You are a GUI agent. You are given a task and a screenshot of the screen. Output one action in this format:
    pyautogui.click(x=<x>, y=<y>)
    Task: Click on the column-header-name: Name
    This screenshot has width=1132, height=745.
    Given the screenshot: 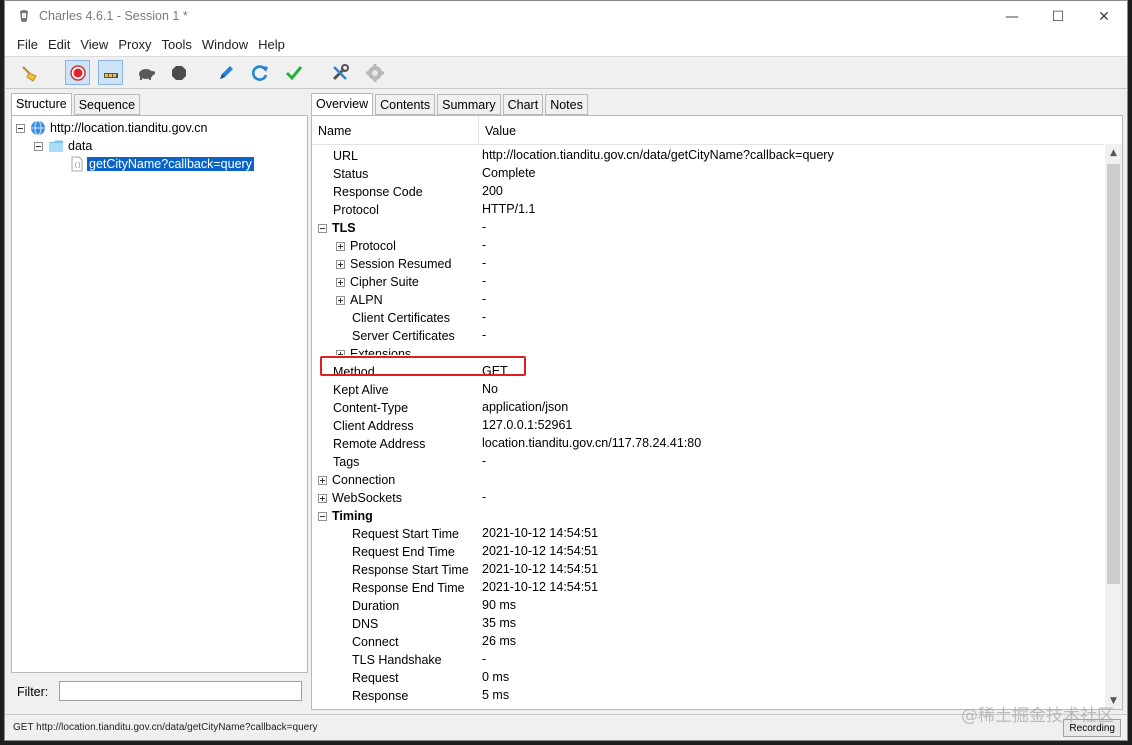 What is the action you would take?
    pyautogui.click(x=334, y=131)
    